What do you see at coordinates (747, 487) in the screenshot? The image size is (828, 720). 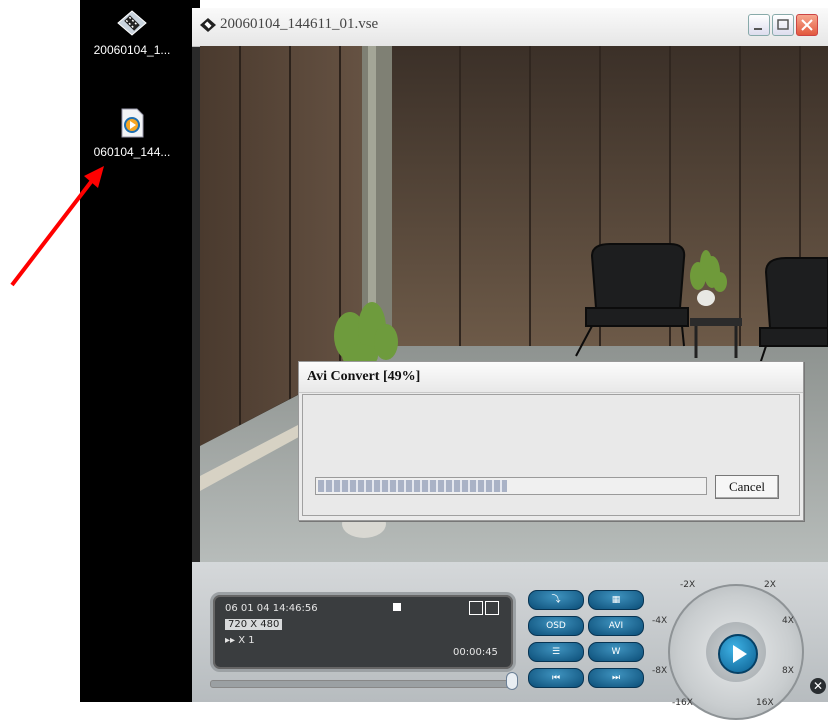 I see `cancel-button: Cancel` at bounding box center [747, 487].